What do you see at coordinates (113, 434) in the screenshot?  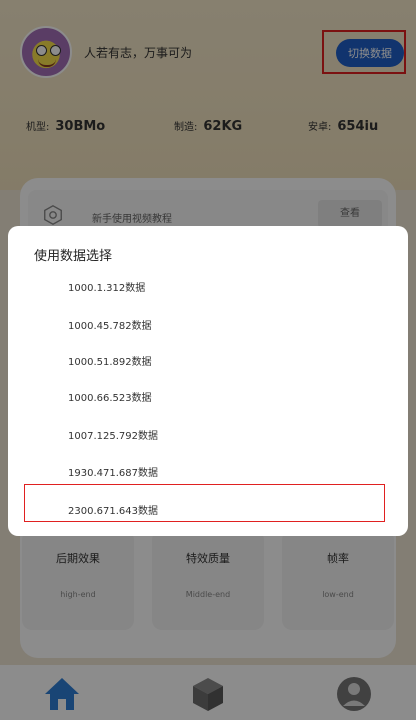 I see `data-option: 1007.125.792数据` at bounding box center [113, 434].